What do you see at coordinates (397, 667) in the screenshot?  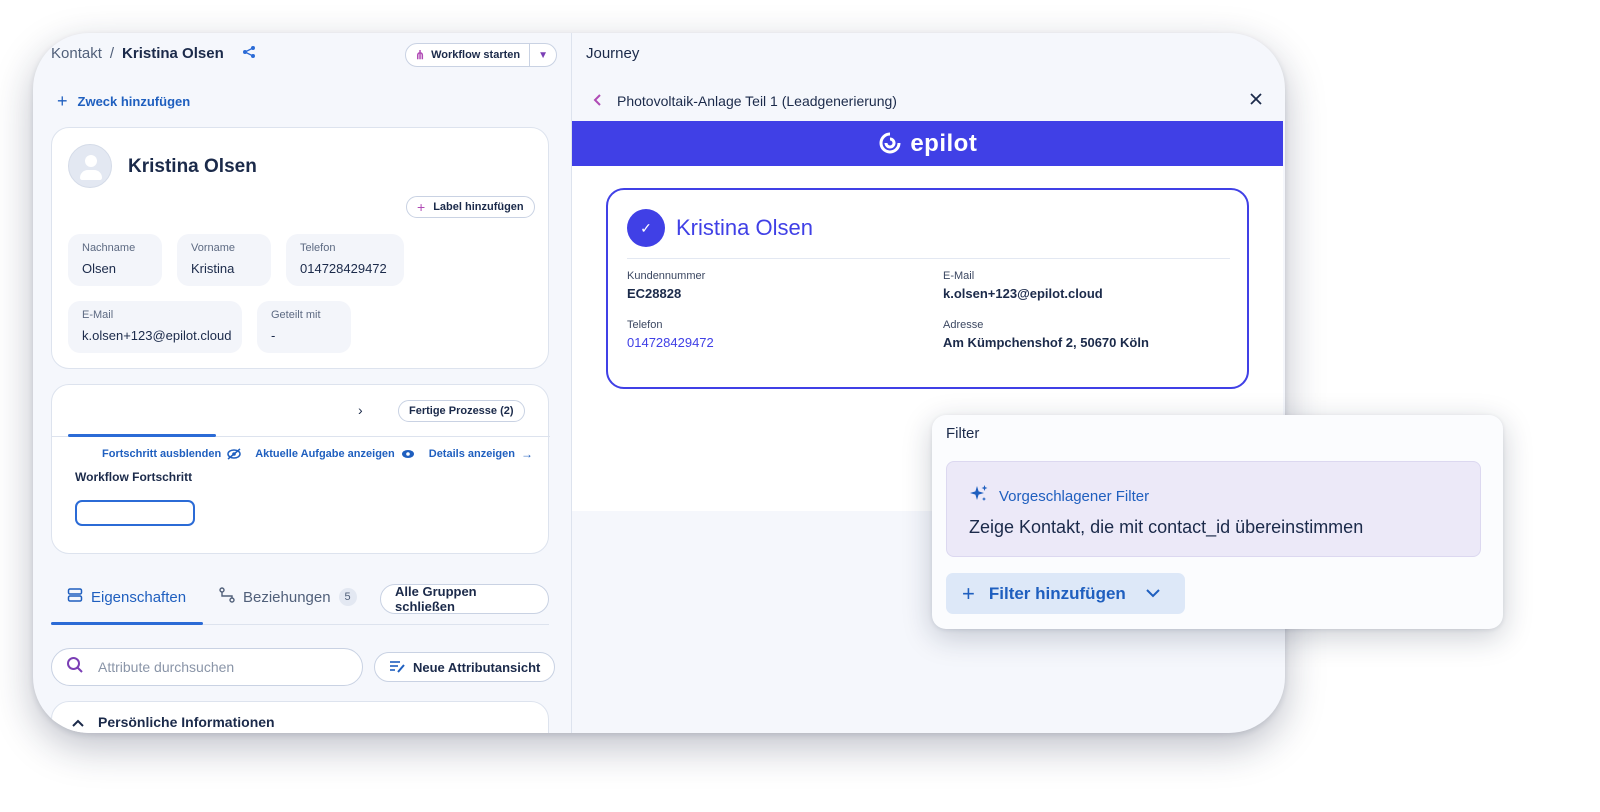 I see `edit-list-icon` at bounding box center [397, 667].